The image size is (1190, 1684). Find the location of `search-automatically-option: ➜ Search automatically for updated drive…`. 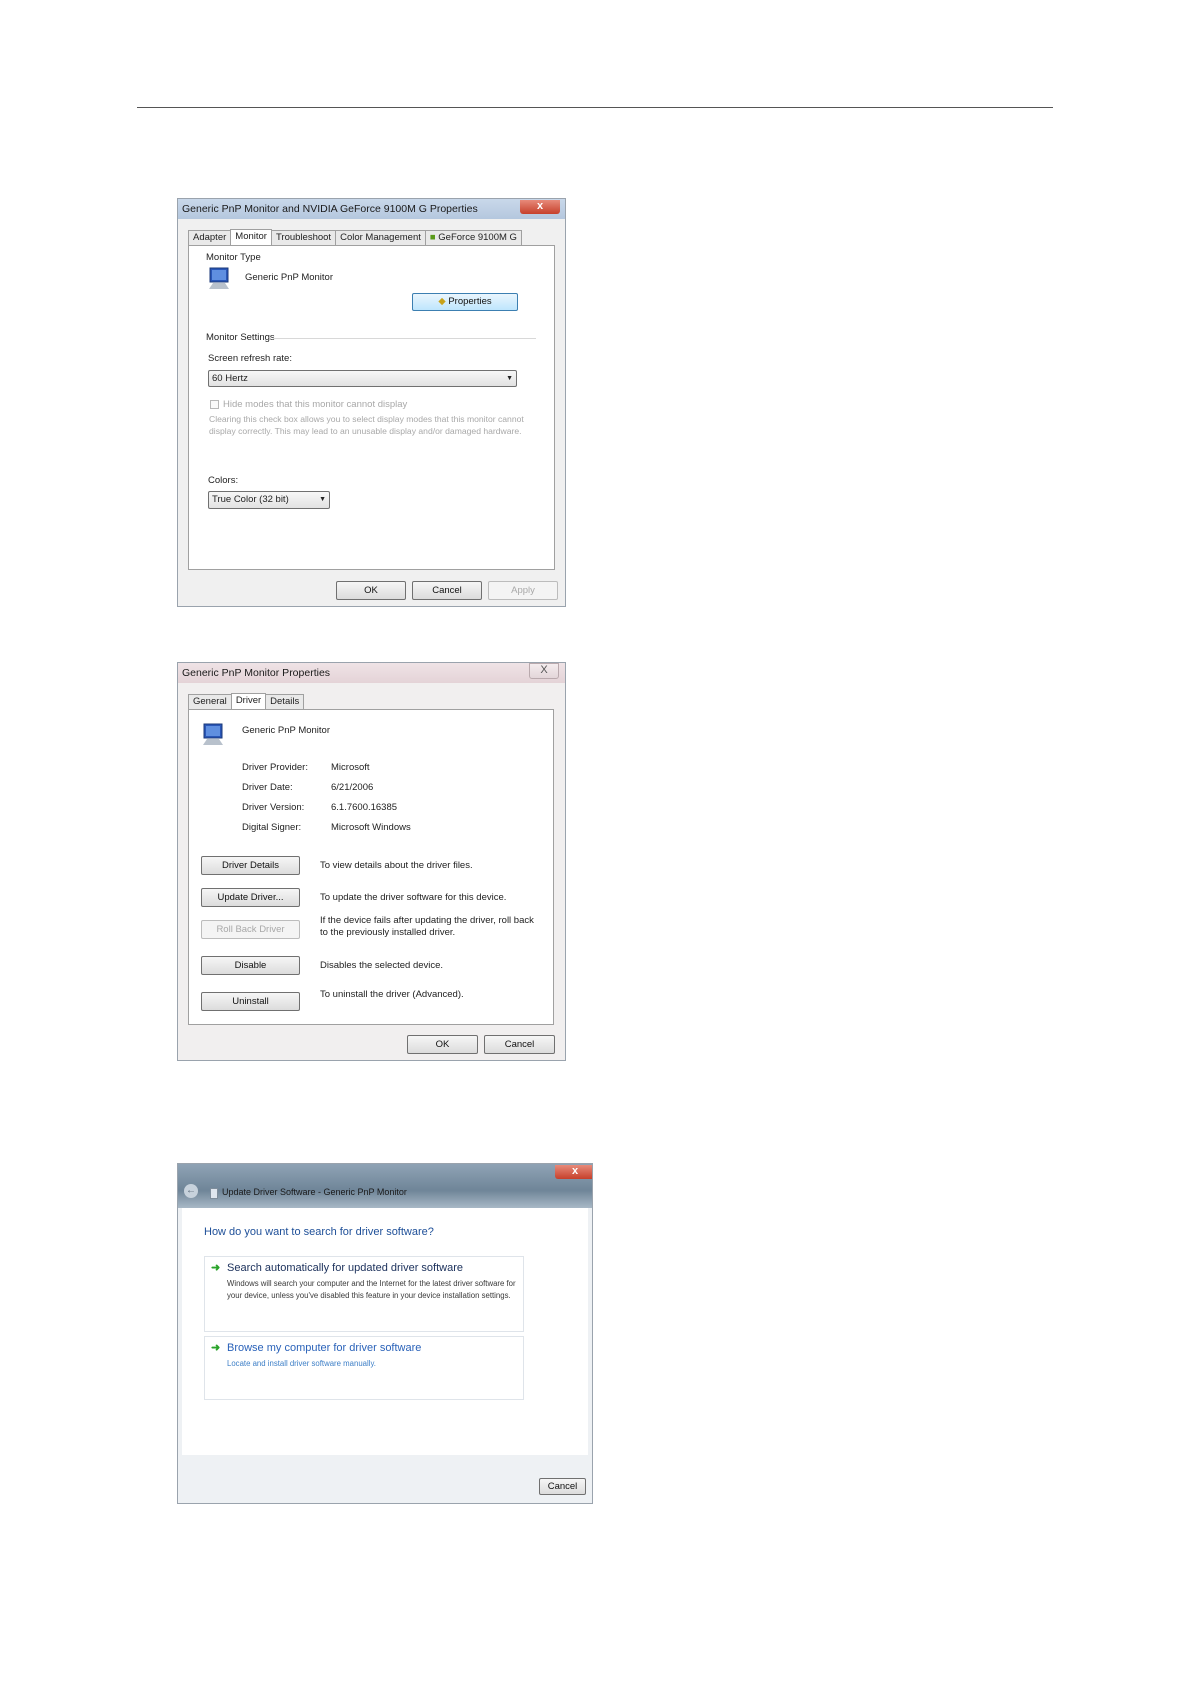

search-automatically-option: ➜ Search automatically for updated drive… is located at coordinates (364, 1294).